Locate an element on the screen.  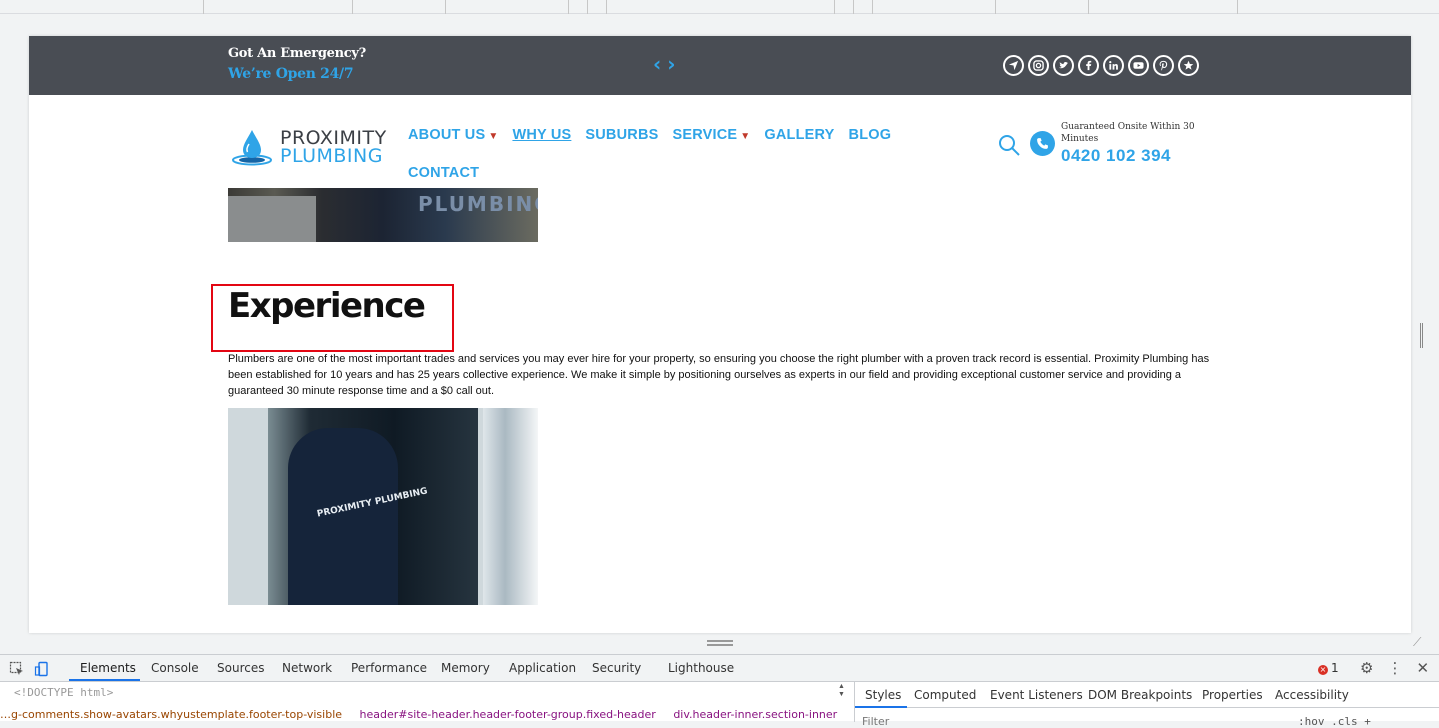
styles-filter-actions: :hov .cls + is located at coordinates (1334, 721).